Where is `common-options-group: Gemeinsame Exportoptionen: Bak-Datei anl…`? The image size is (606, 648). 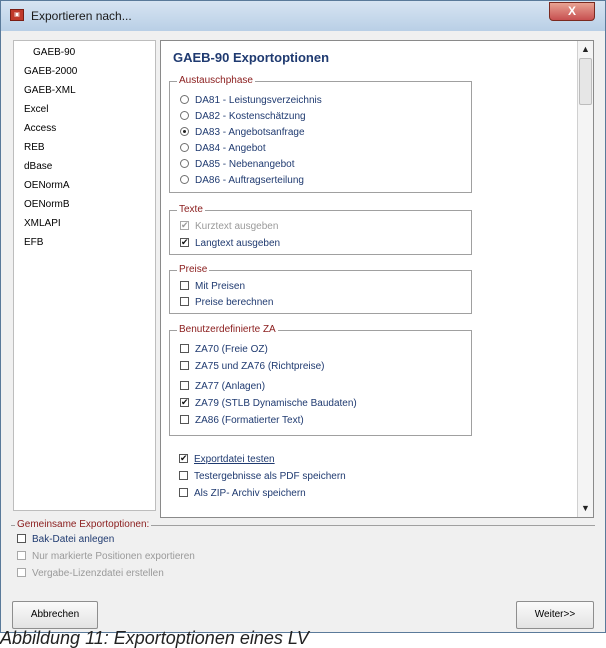 common-options-group: Gemeinsame Exportoptionen: Bak-Datei anl… is located at coordinates (303, 551).